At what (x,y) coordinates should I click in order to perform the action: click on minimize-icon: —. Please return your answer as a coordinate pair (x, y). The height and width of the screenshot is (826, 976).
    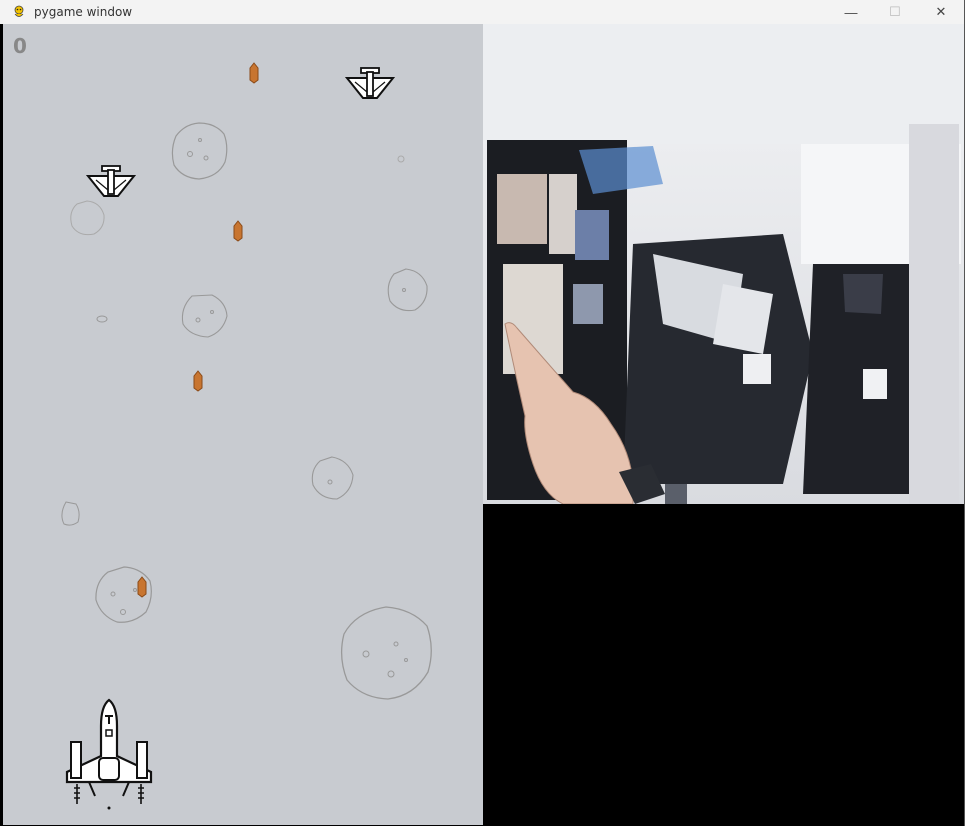
    Looking at the image, I should click on (851, 12).